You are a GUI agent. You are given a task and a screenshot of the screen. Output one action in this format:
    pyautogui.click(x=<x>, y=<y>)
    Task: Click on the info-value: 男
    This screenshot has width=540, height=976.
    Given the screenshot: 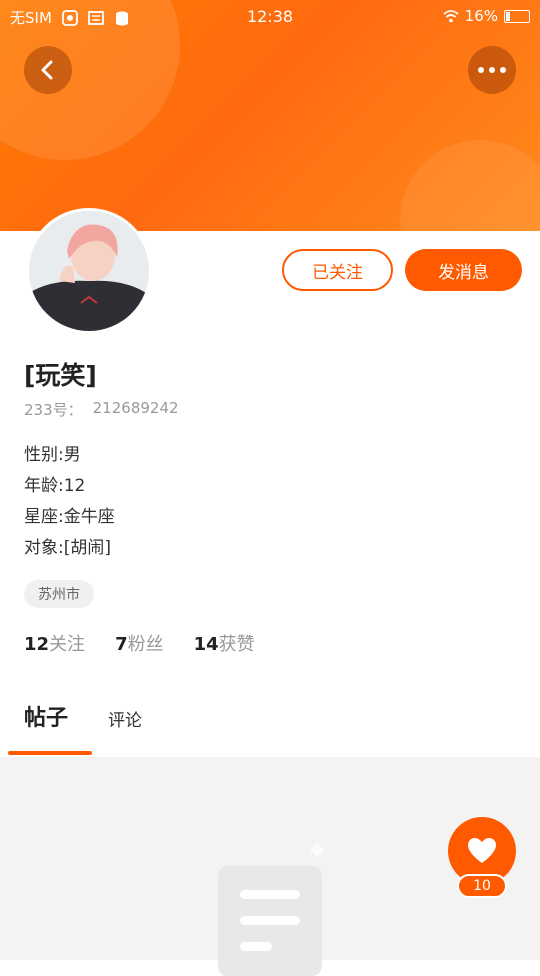 What is the action you would take?
    pyautogui.click(x=72, y=455)
    